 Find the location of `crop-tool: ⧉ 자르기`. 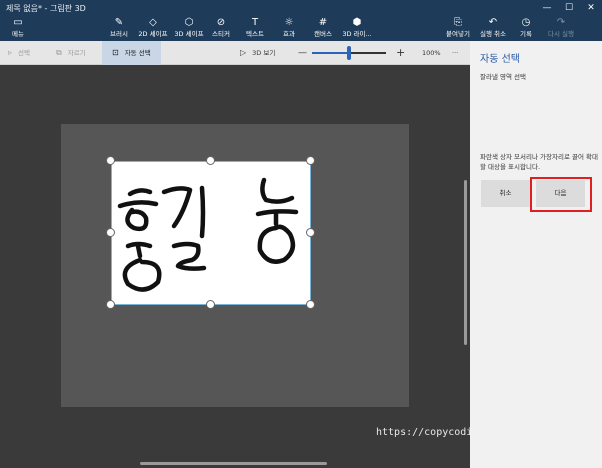

crop-tool: ⧉ 자르기 is located at coordinates (71, 53).